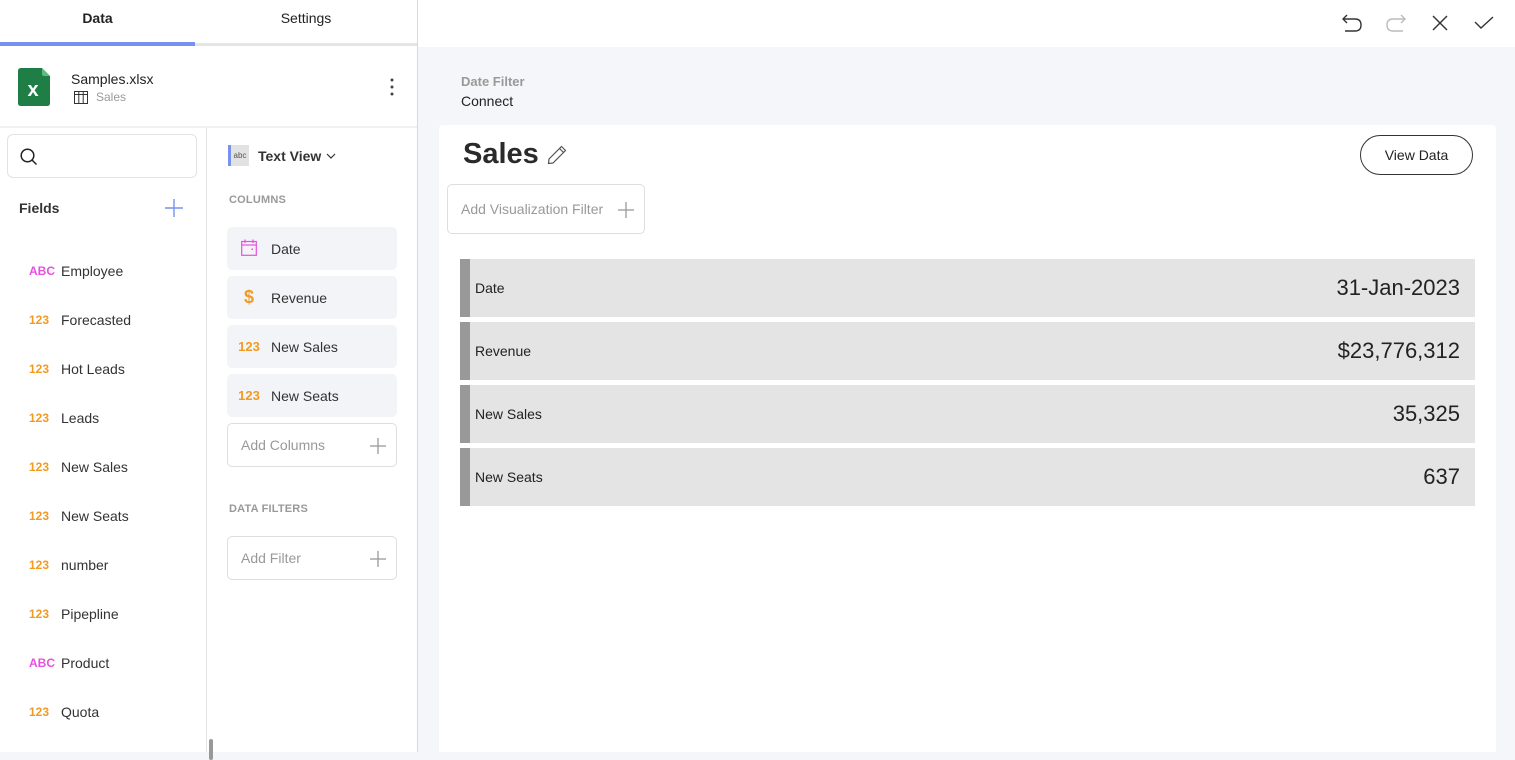 This screenshot has height=760, width=1515. Describe the element at coordinates (306, 21) in the screenshot. I see `tab-settings: Settings` at that location.